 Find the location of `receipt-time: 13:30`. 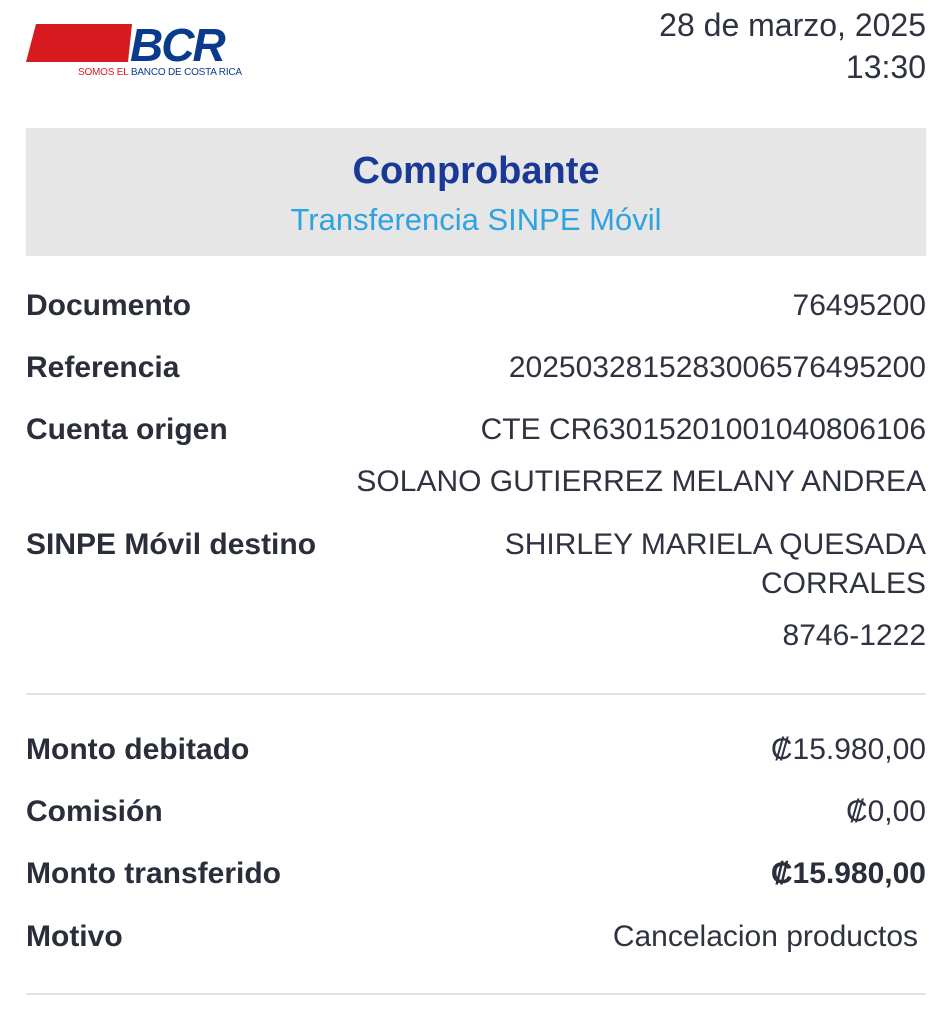

receipt-time: 13:30 is located at coordinates (885, 67).